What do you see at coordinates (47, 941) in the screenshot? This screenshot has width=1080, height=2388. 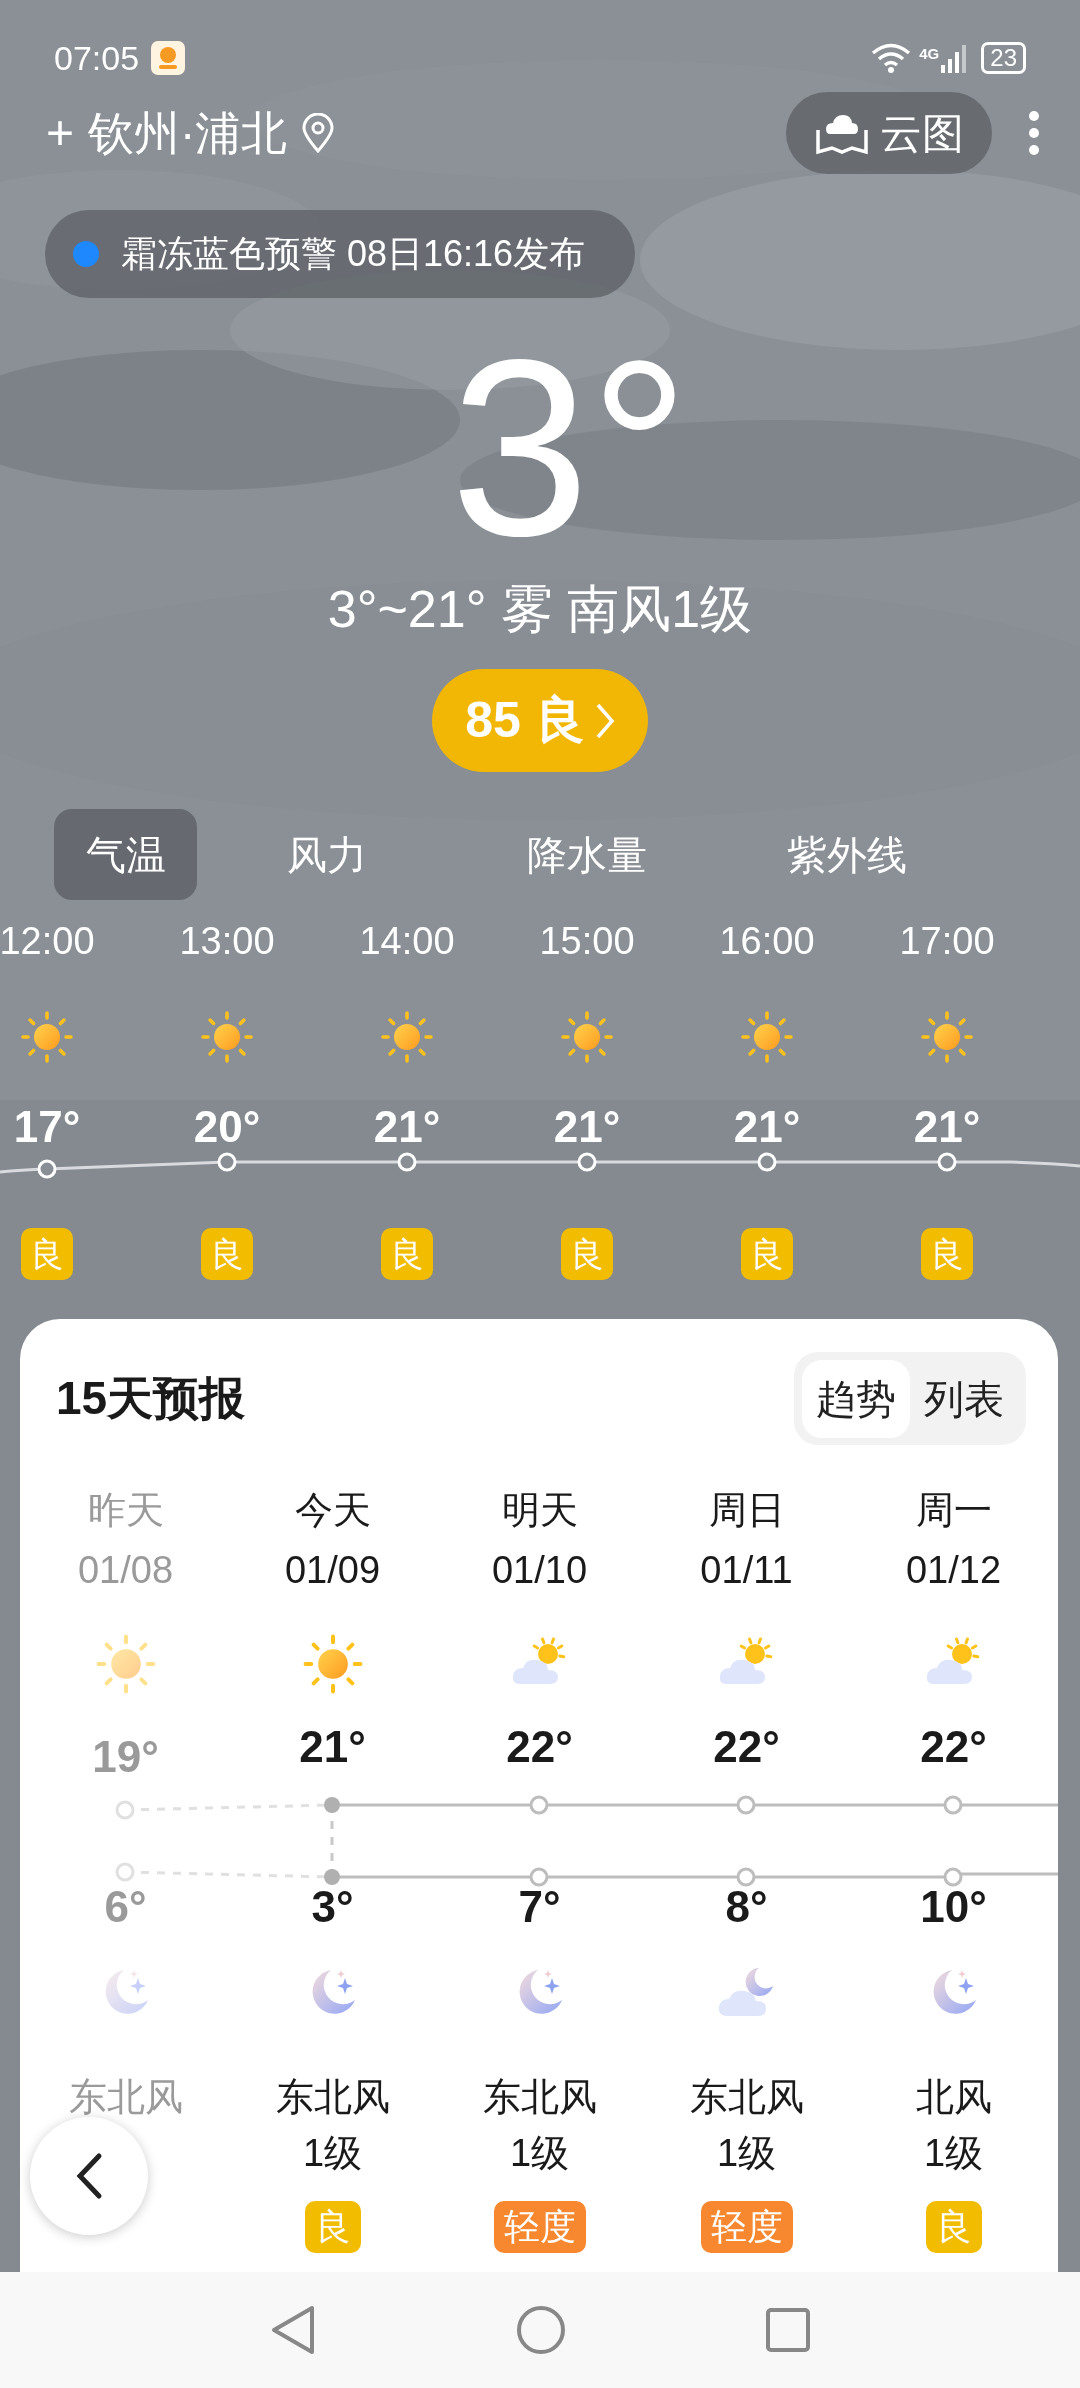 I see `hour-label: 12:00` at bounding box center [47, 941].